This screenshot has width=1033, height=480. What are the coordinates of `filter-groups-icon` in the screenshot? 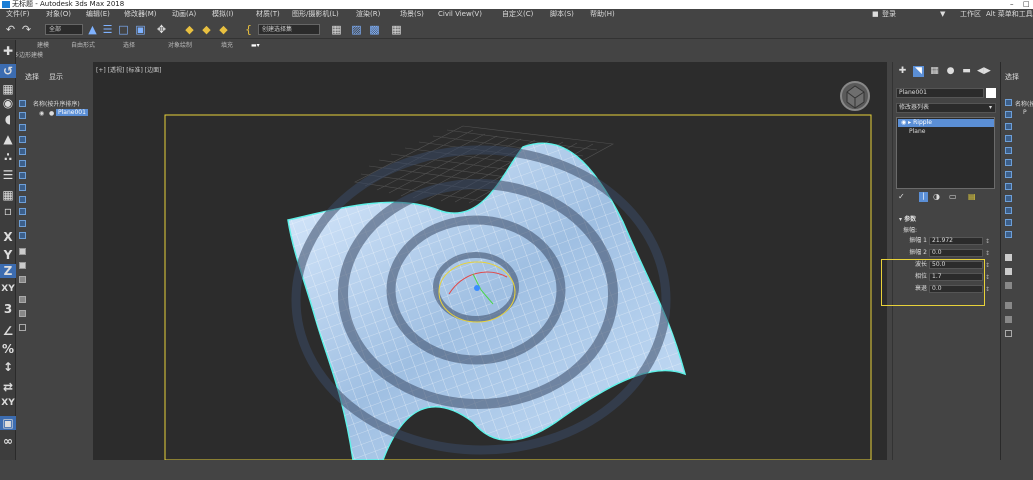 It's located at (1008, 174).